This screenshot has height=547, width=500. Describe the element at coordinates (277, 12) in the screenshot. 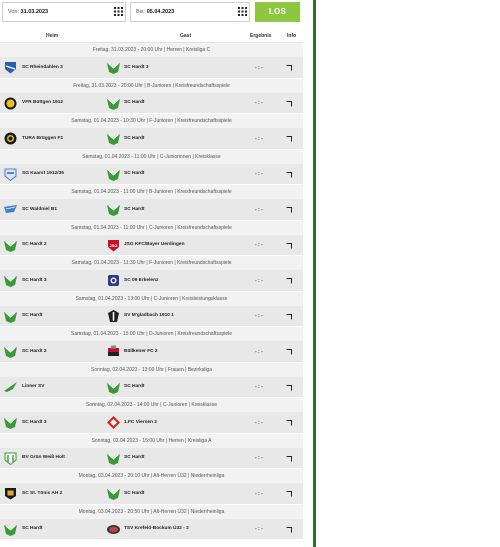

I see `submit-button: LOS` at that location.